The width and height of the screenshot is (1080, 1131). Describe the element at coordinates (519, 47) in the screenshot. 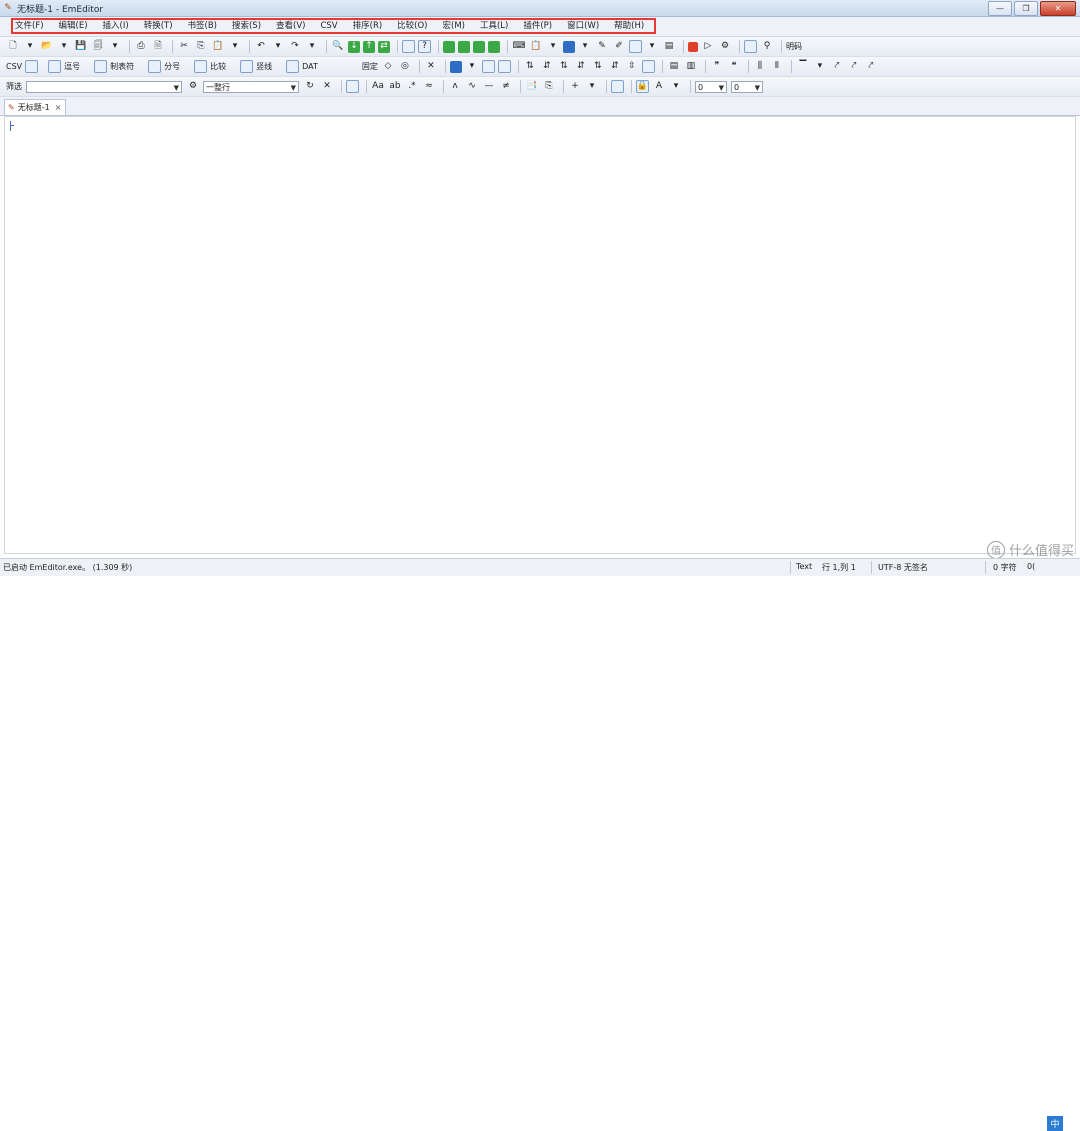

I see `keyboard-icon: ⌨` at that location.